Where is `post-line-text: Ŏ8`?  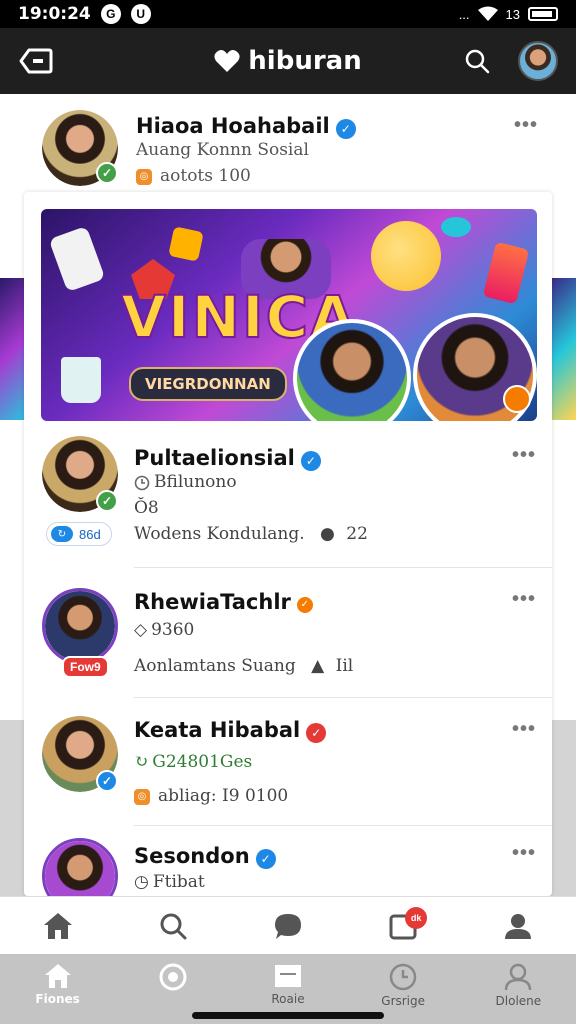 post-line-text: Ŏ8 is located at coordinates (146, 508).